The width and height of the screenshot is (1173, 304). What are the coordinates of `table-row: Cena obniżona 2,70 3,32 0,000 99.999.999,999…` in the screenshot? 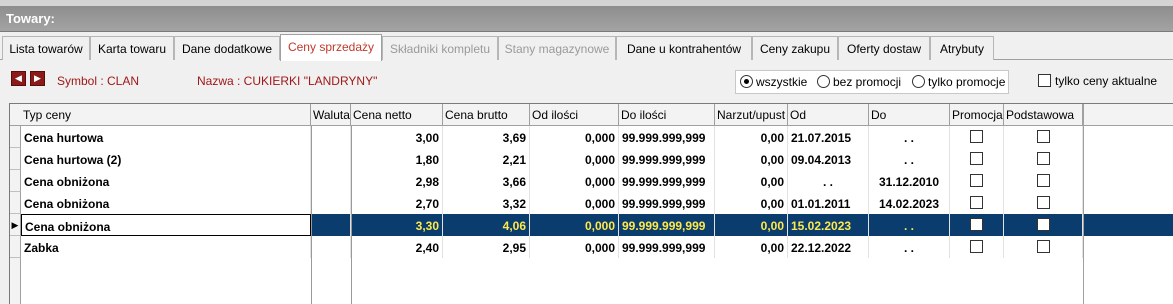 It's located at (591, 203).